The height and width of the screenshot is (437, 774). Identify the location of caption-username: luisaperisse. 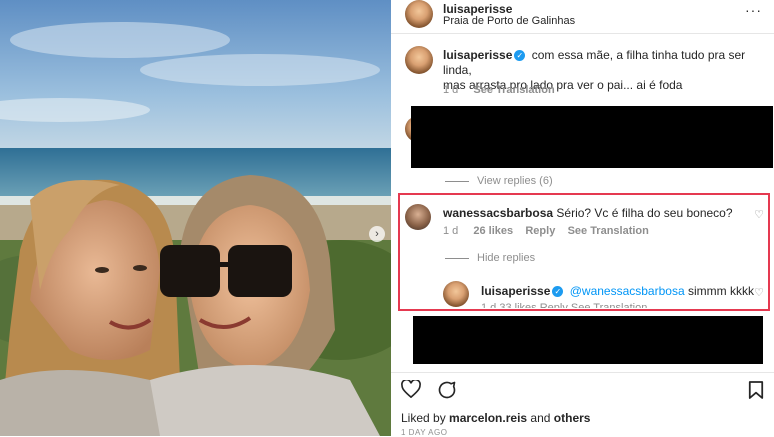
(477, 55).